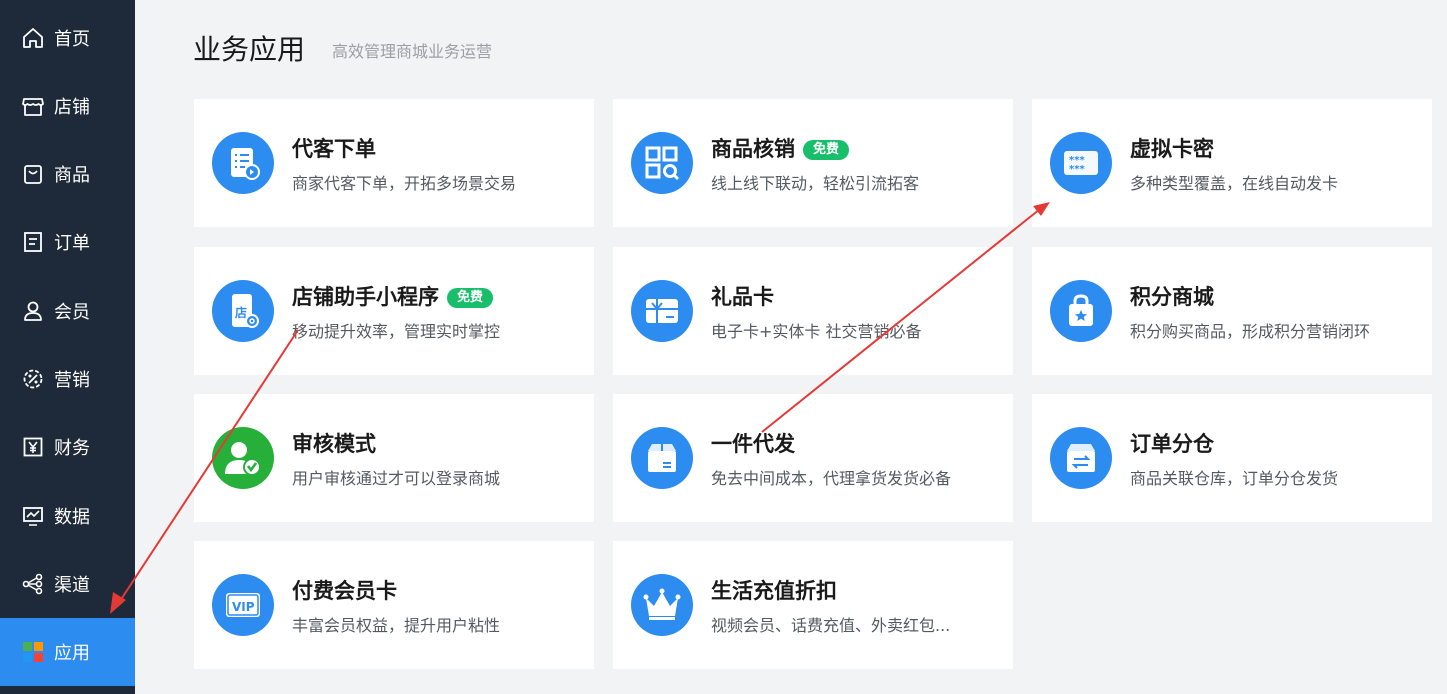 This screenshot has width=1447, height=694. What do you see at coordinates (780, 148) in the screenshot?
I see `card-title: 商品核销 免费` at bounding box center [780, 148].